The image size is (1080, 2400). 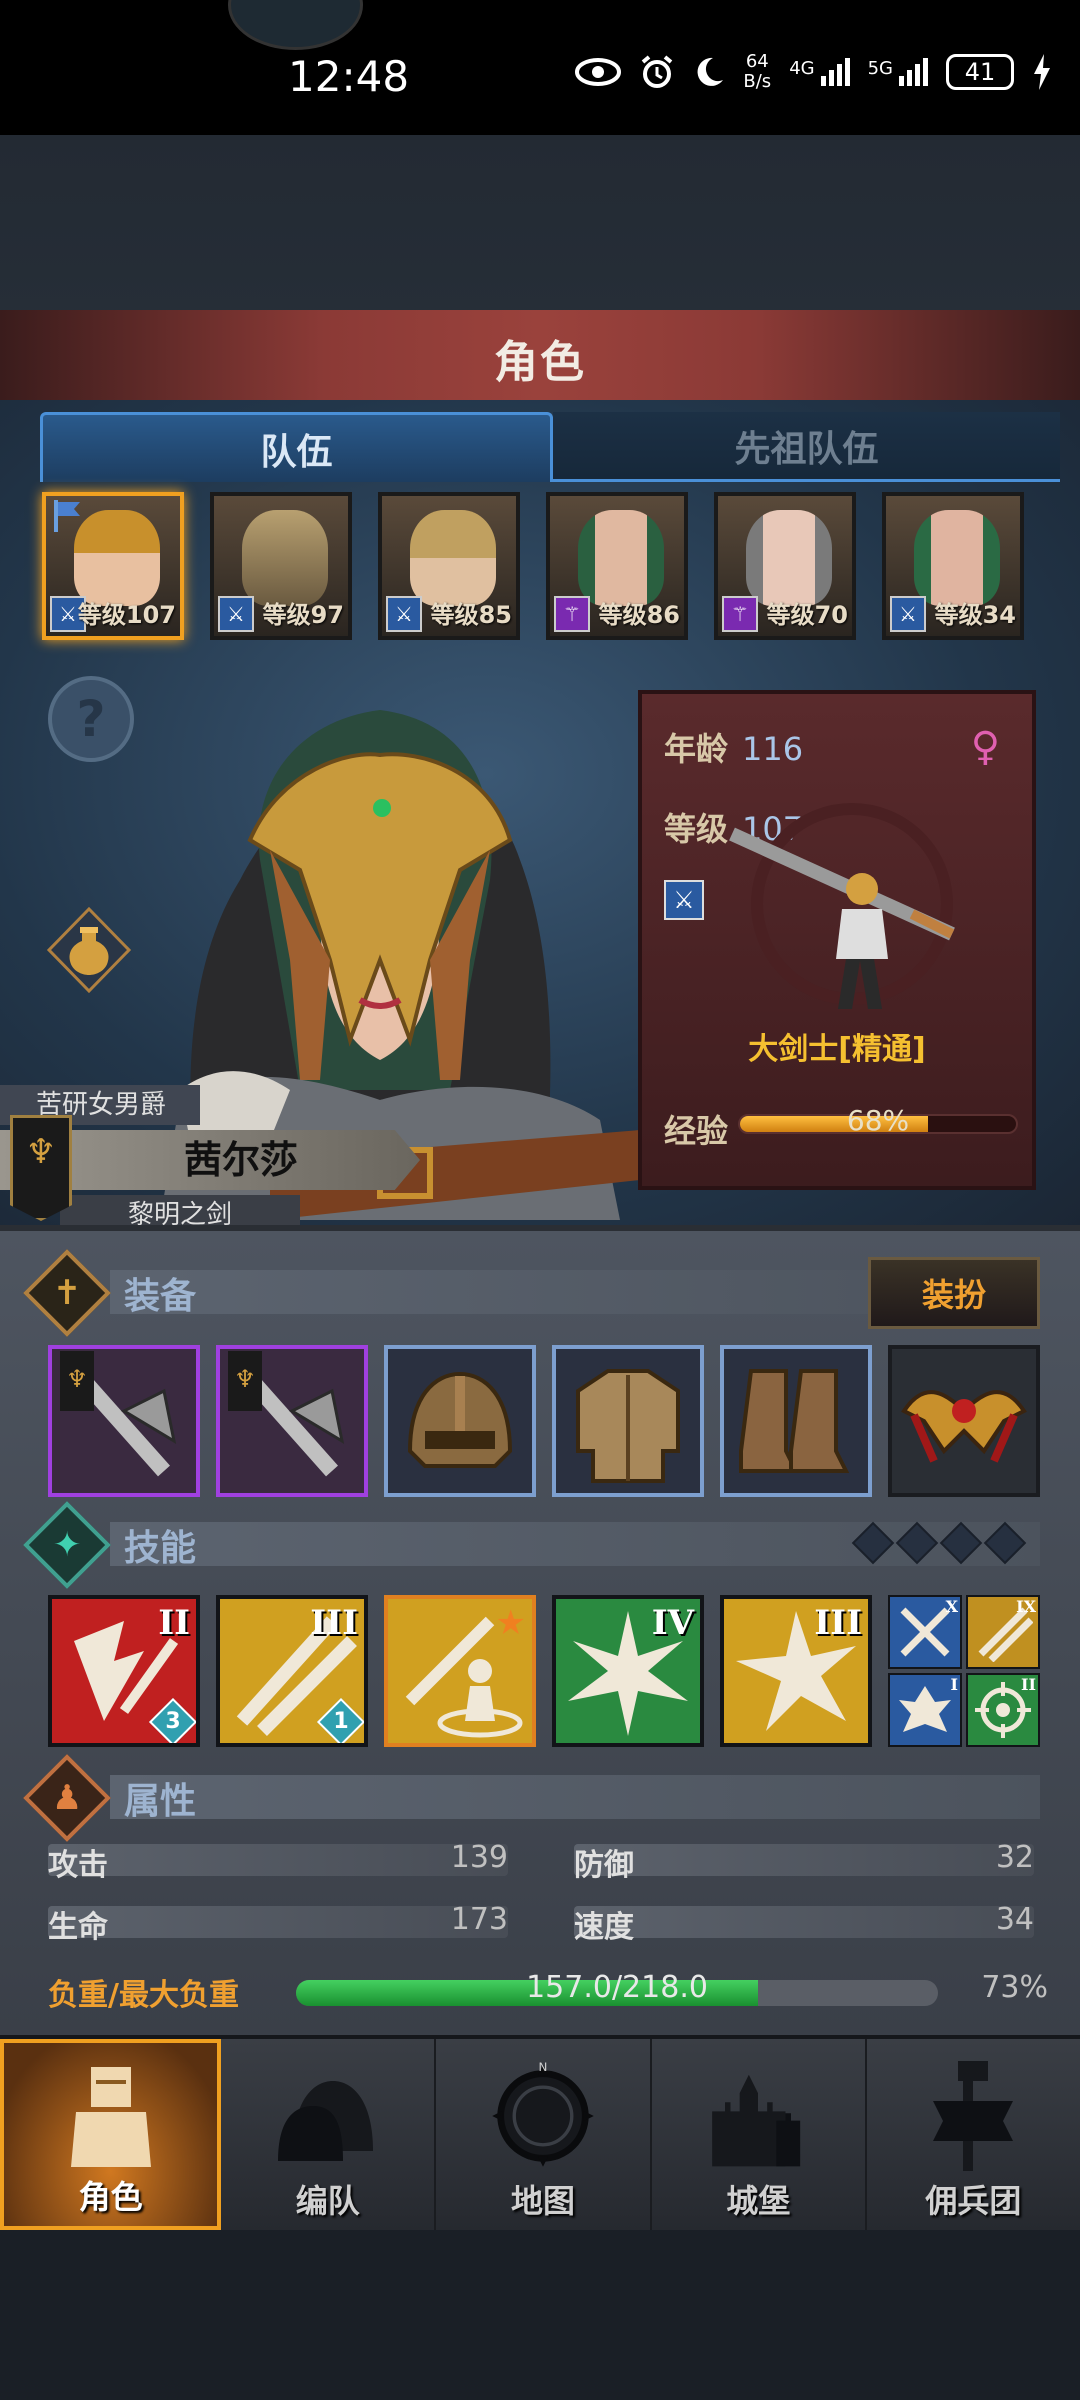 I want to click on nav-formation: 编队, so click(x=329, y=2134).